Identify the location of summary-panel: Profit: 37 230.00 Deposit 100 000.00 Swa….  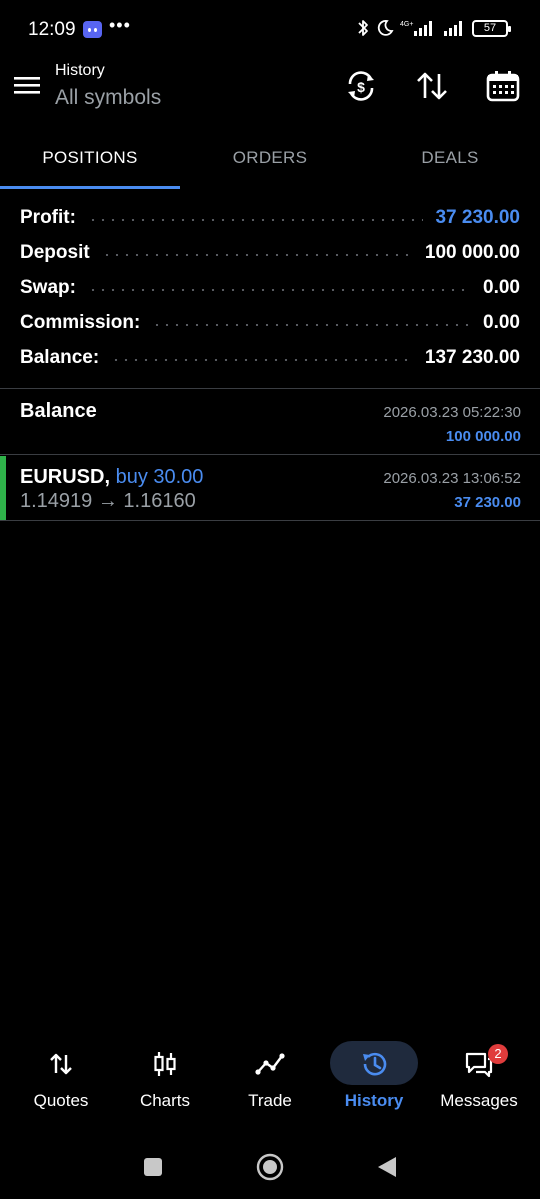
(270, 287).